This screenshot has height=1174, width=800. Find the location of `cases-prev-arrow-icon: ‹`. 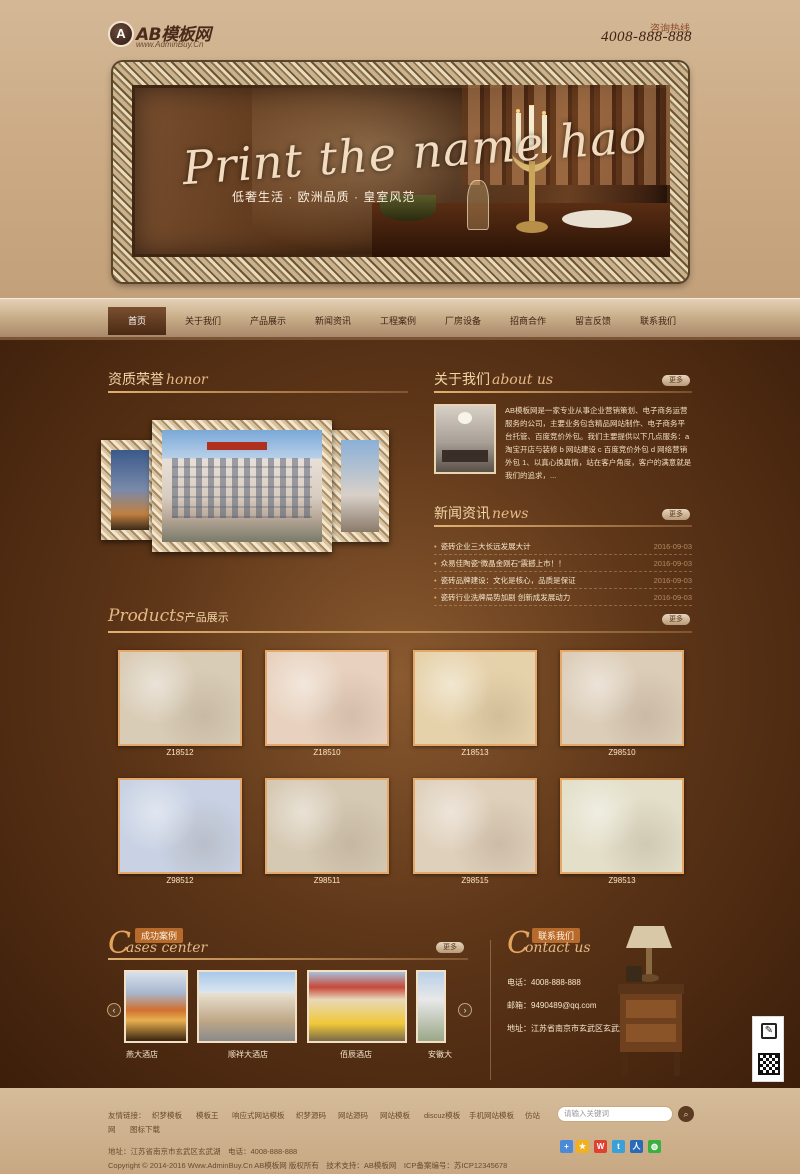

cases-prev-arrow-icon: ‹ is located at coordinates (114, 1010).